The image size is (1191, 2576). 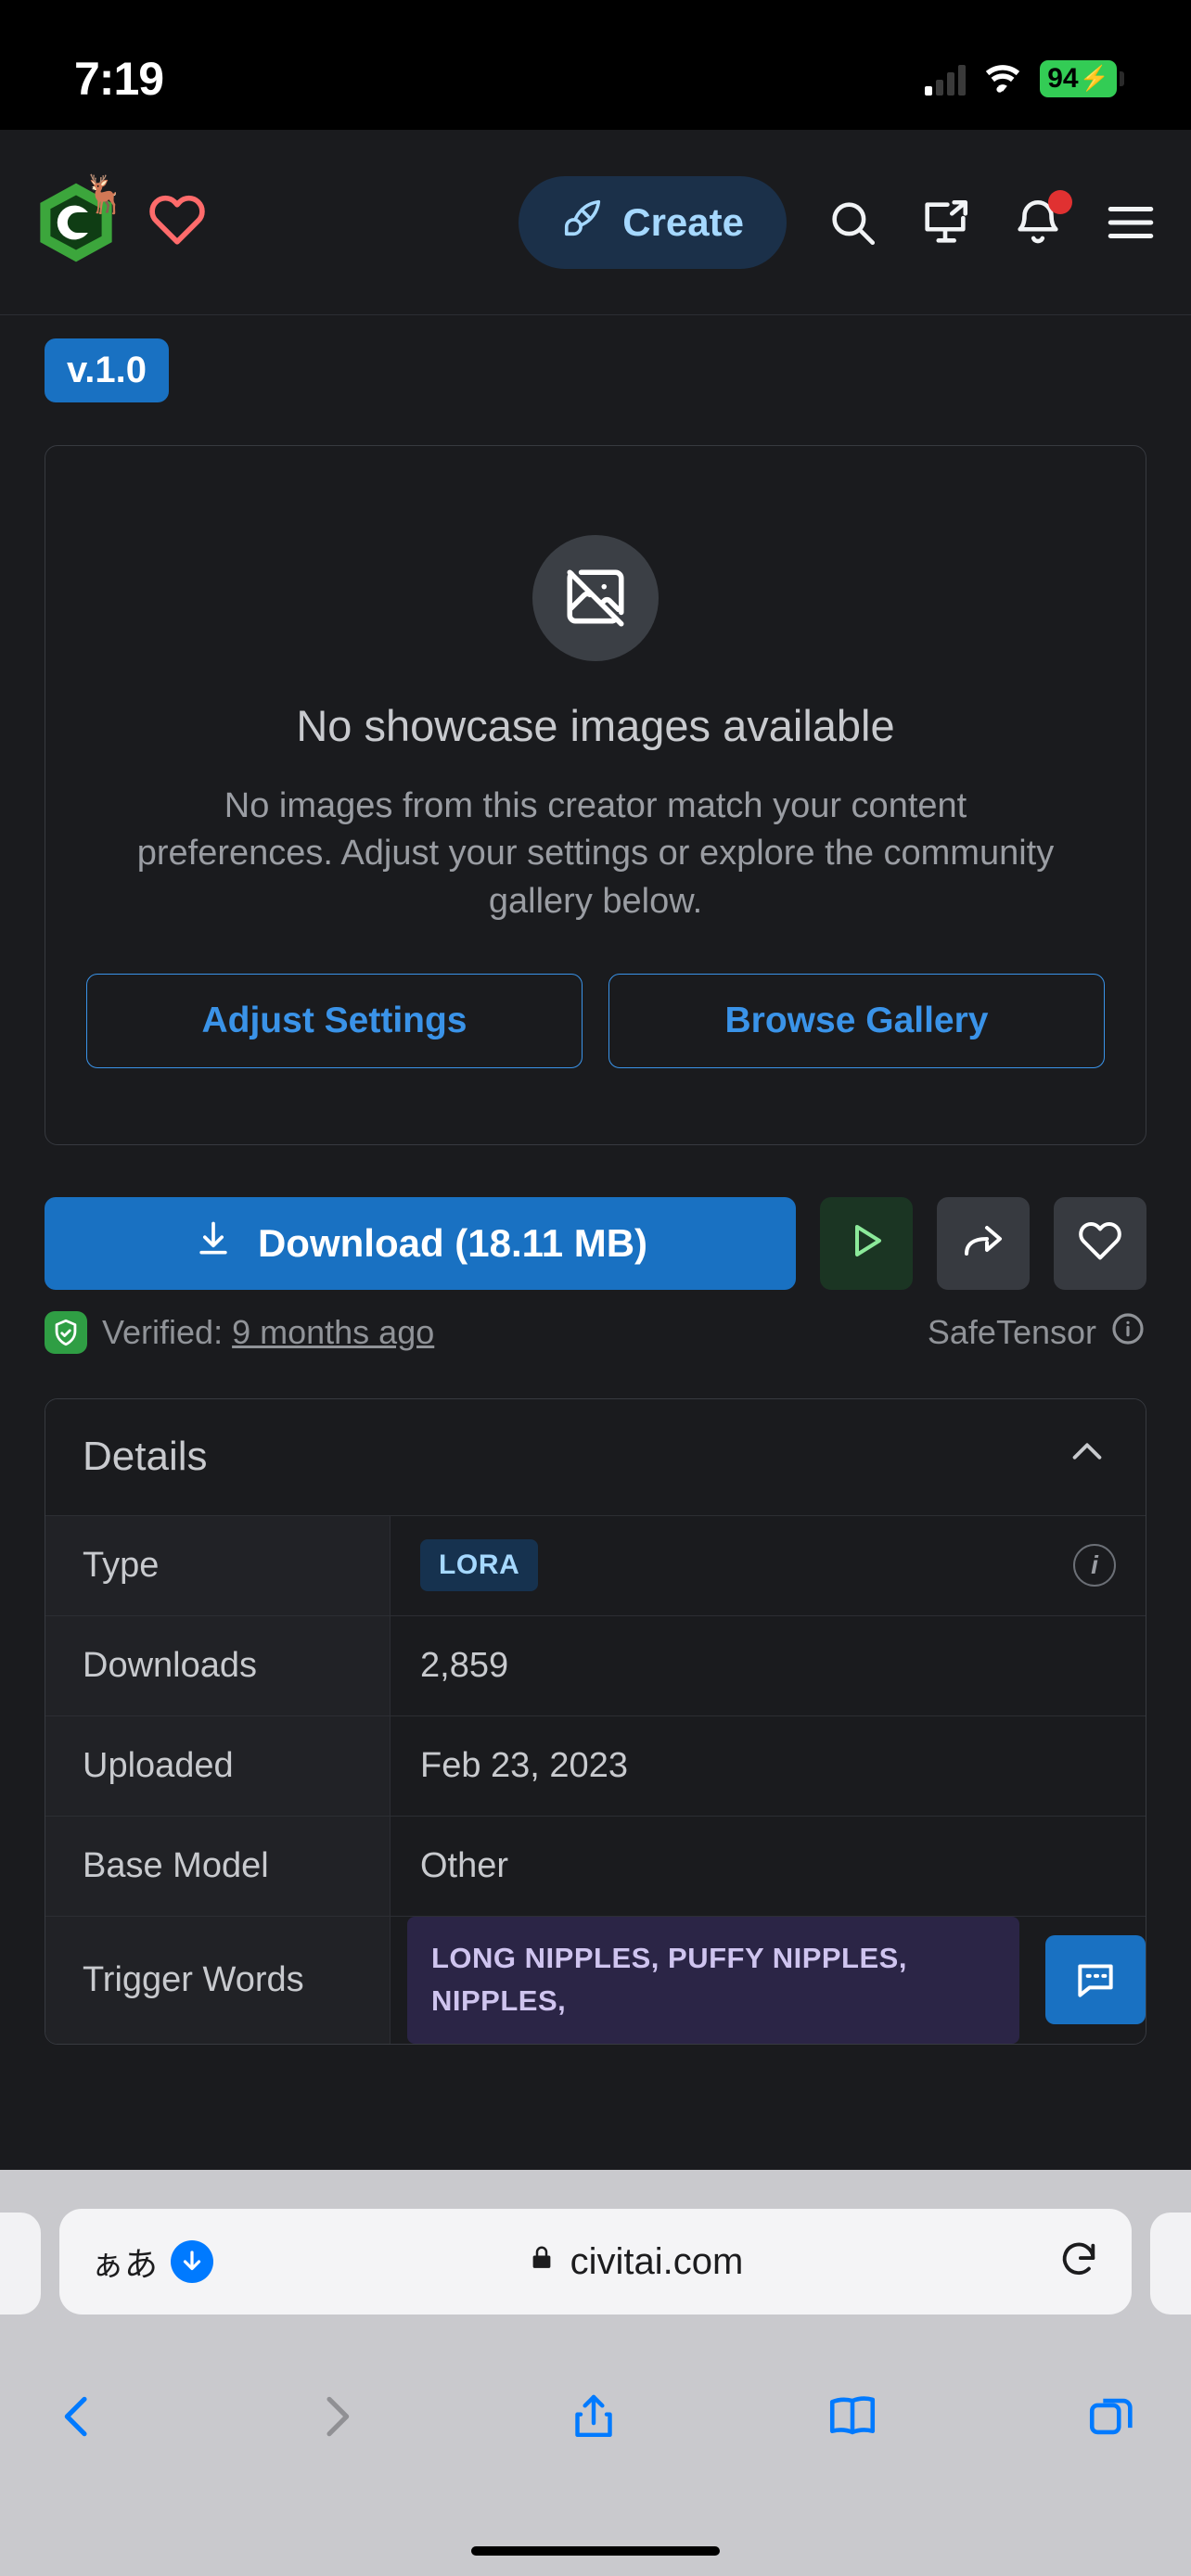 What do you see at coordinates (1041, 219) in the screenshot?
I see `bell-icon` at bounding box center [1041, 219].